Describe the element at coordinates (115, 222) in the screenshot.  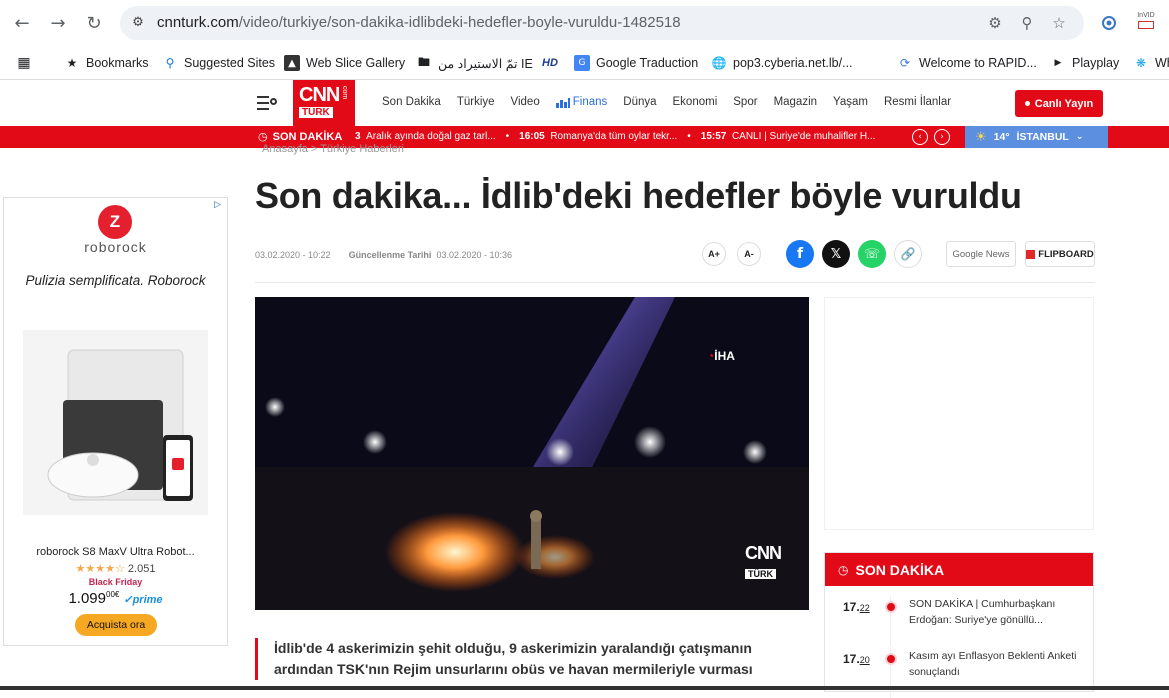
I see `roborock-logo-icon: Z` at that location.